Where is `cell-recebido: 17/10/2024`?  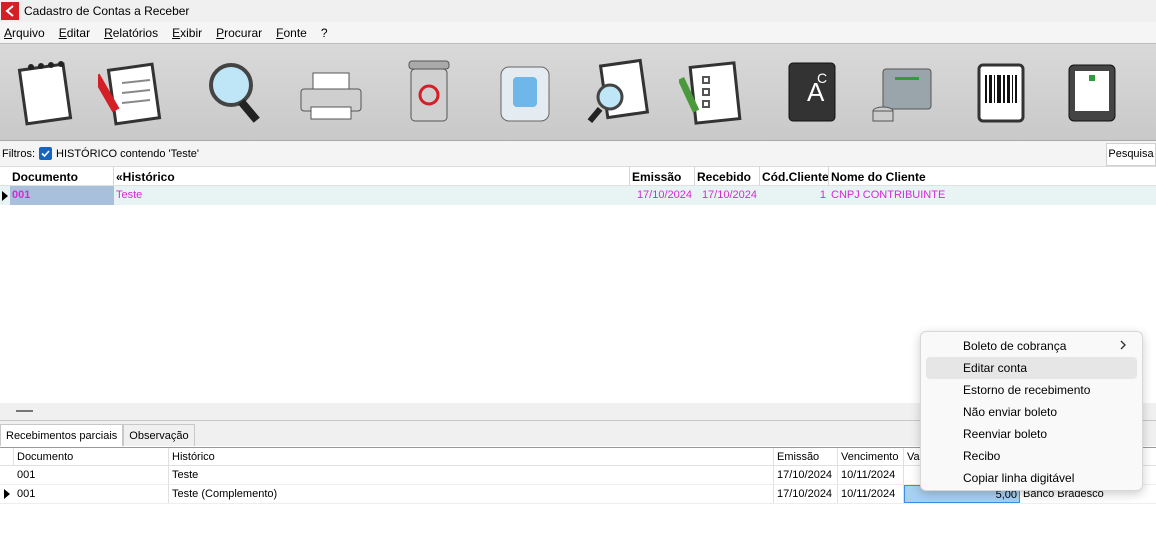 cell-recebido: 17/10/2024 is located at coordinates (727, 195).